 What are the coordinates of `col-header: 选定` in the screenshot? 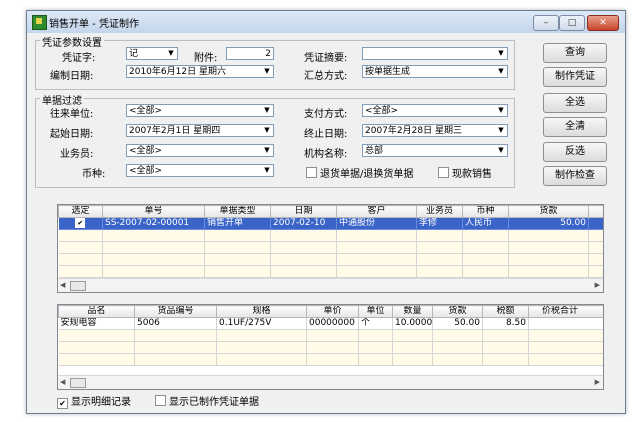 It's located at (80, 211).